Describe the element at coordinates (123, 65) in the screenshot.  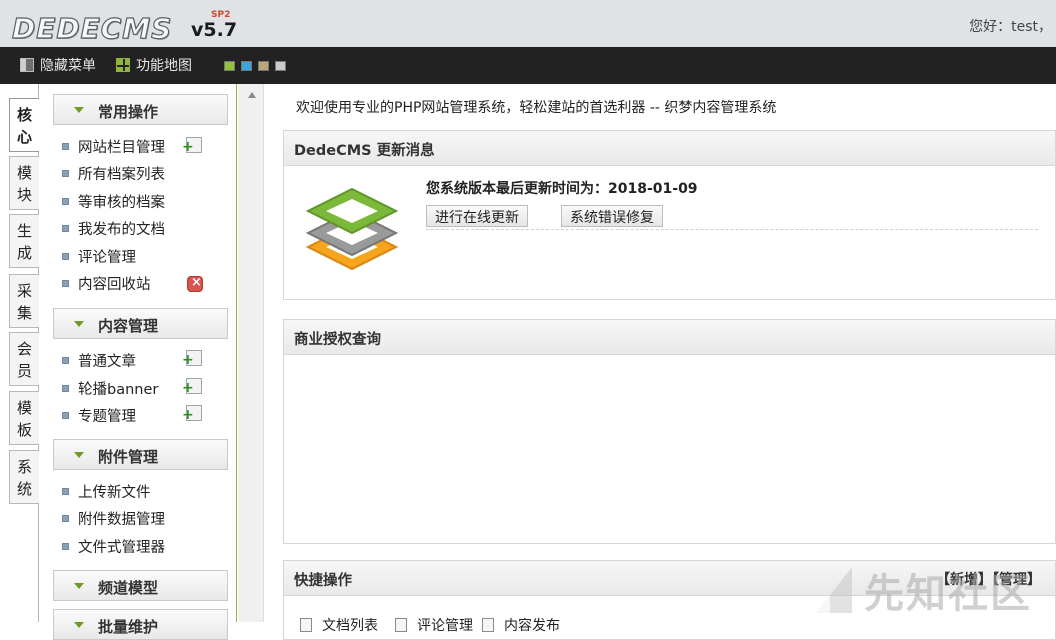
I see `grid-map-icon` at that location.